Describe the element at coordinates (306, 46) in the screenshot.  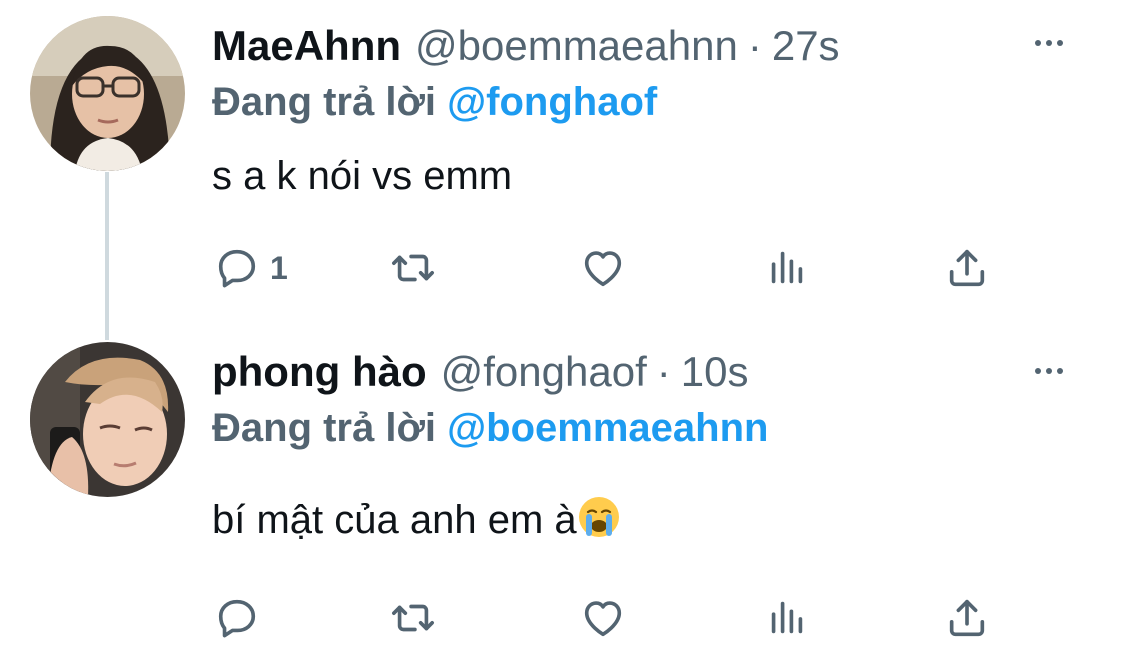
I see `display-name: MaeAhnn` at that location.